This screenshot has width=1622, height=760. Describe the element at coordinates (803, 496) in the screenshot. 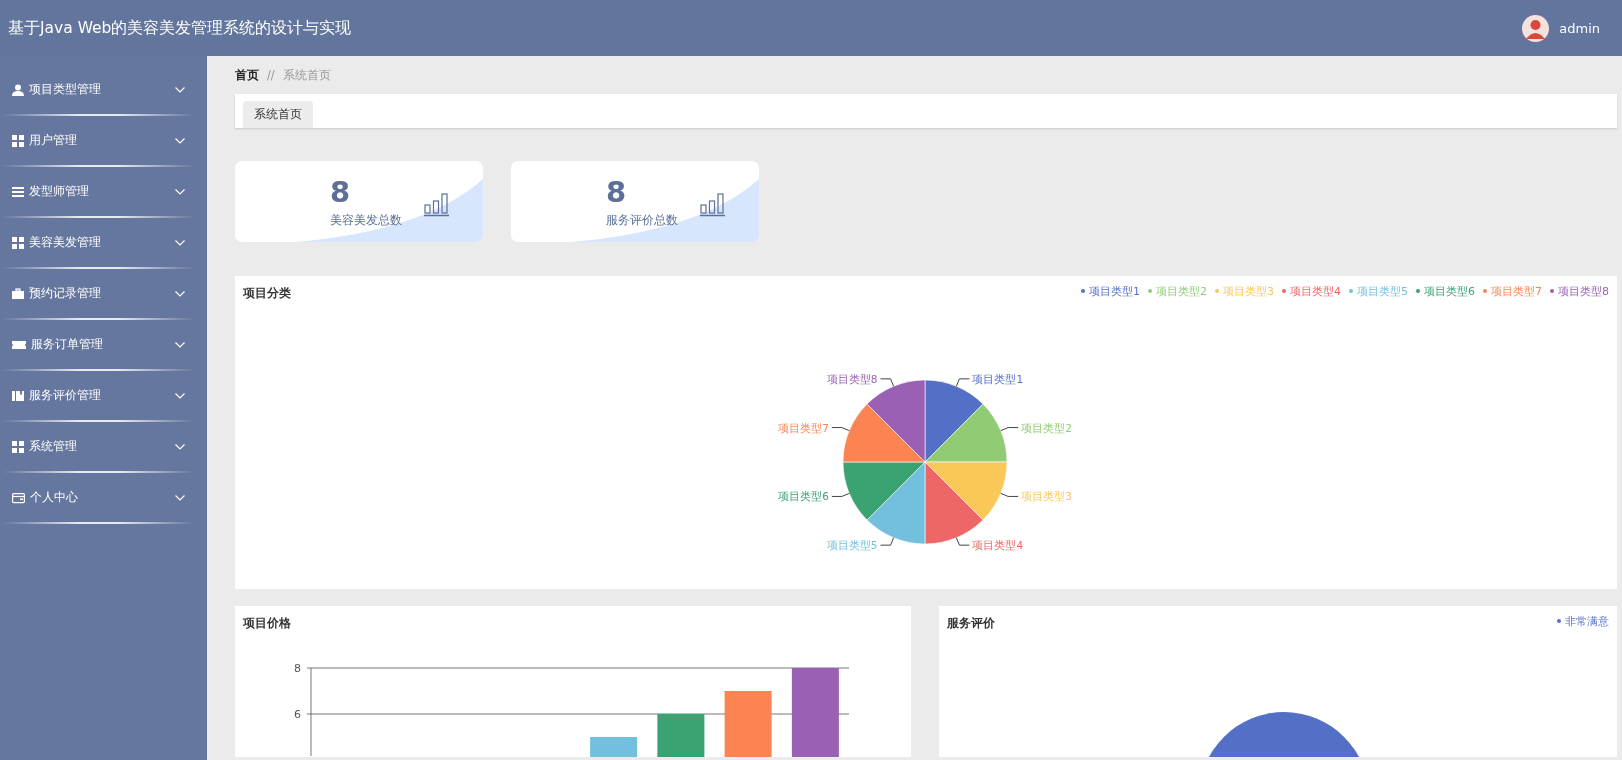

I see `slice-label: 项目类型6` at that location.